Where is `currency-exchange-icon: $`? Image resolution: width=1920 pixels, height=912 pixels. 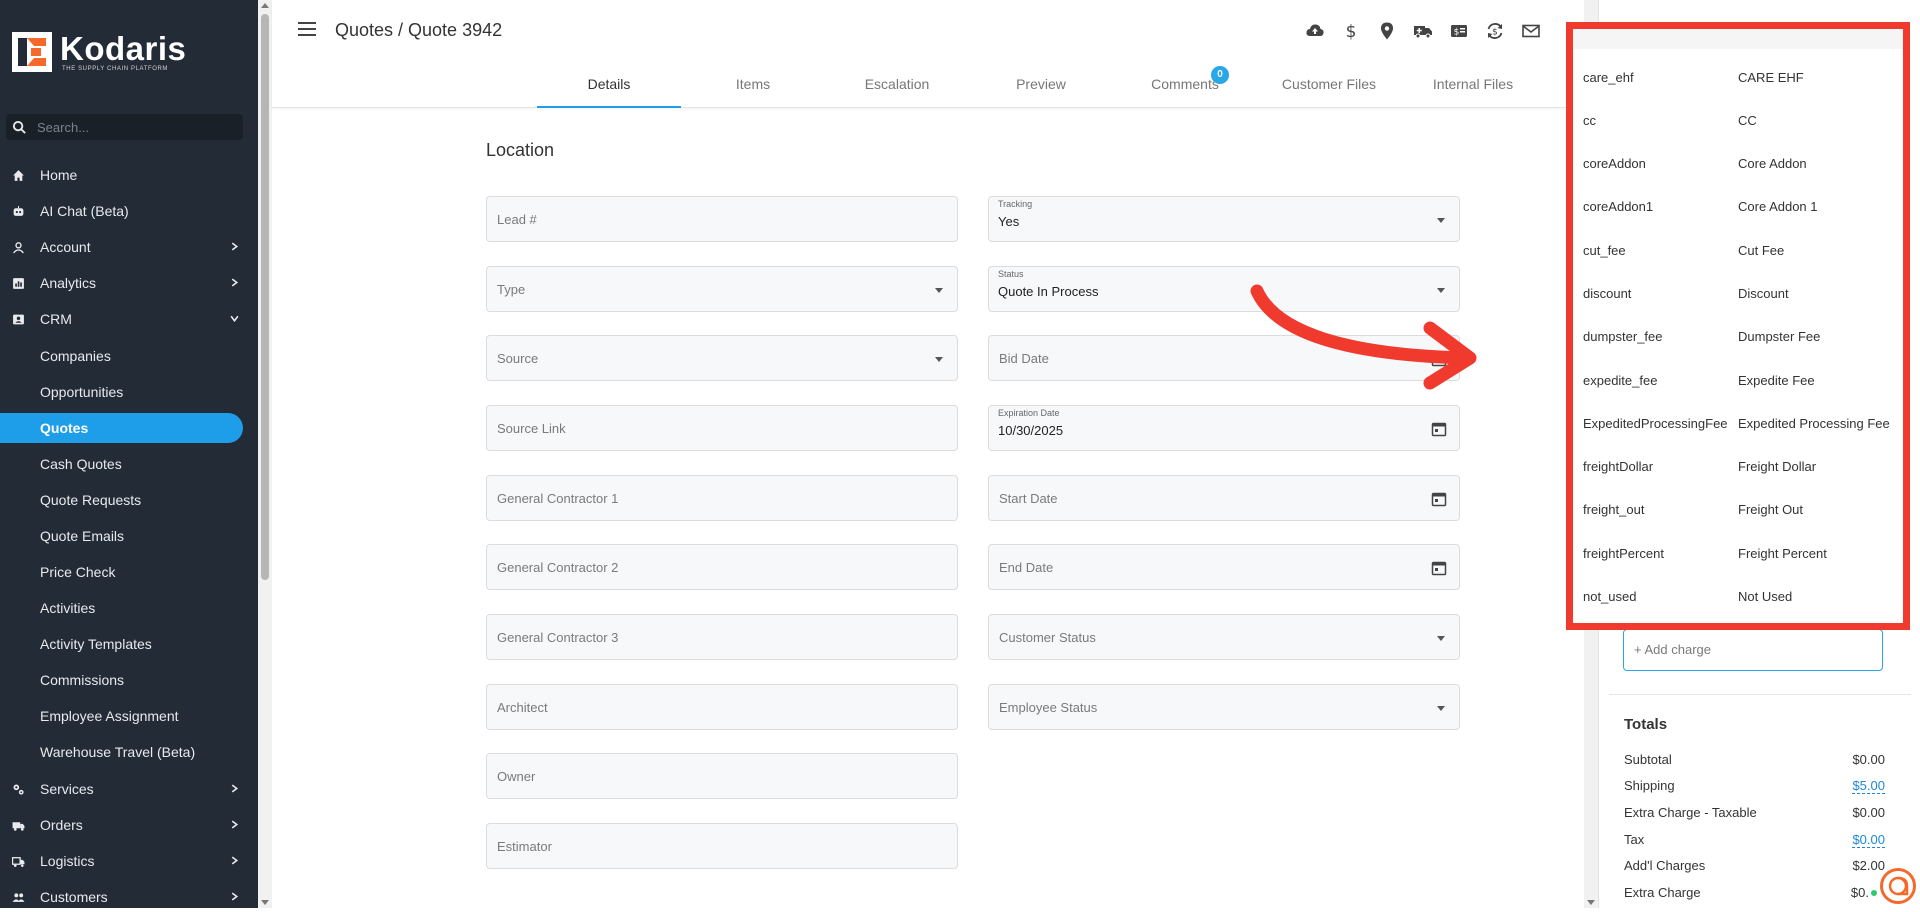 currency-exchange-icon: $ is located at coordinates (1495, 31).